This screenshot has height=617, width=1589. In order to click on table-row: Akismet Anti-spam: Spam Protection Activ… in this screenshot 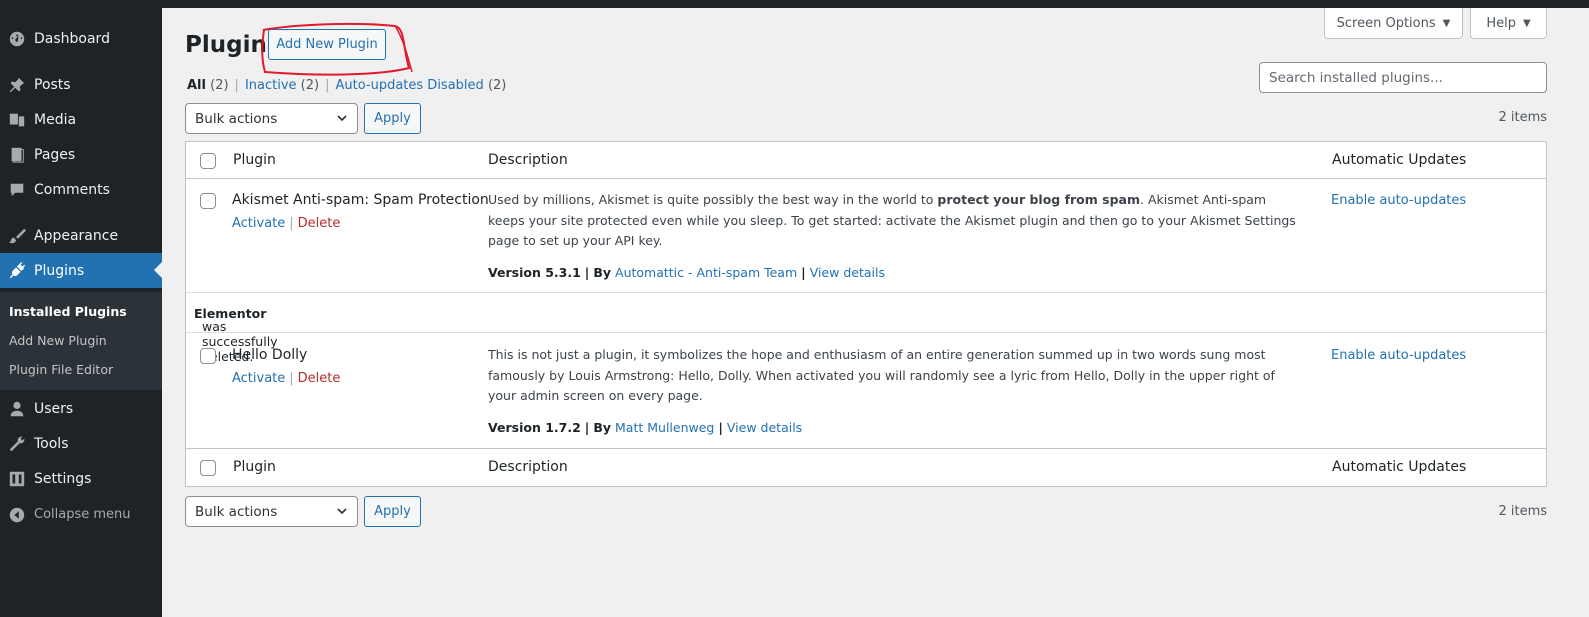, I will do `click(866, 229)`.